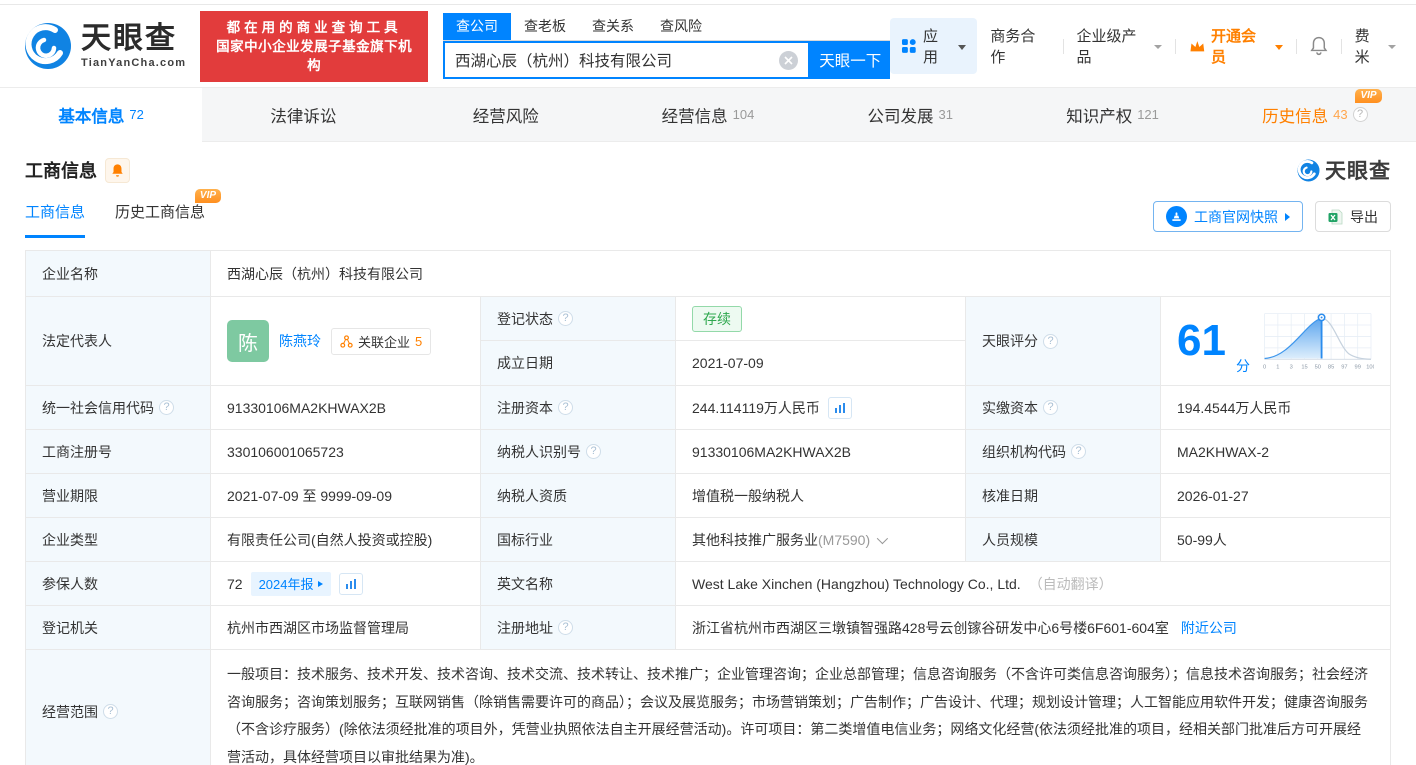 The height and width of the screenshot is (765, 1416). What do you see at coordinates (101, 115) in the screenshot?
I see `tab-basic-info: 基本信息 72` at bounding box center [101, 115].